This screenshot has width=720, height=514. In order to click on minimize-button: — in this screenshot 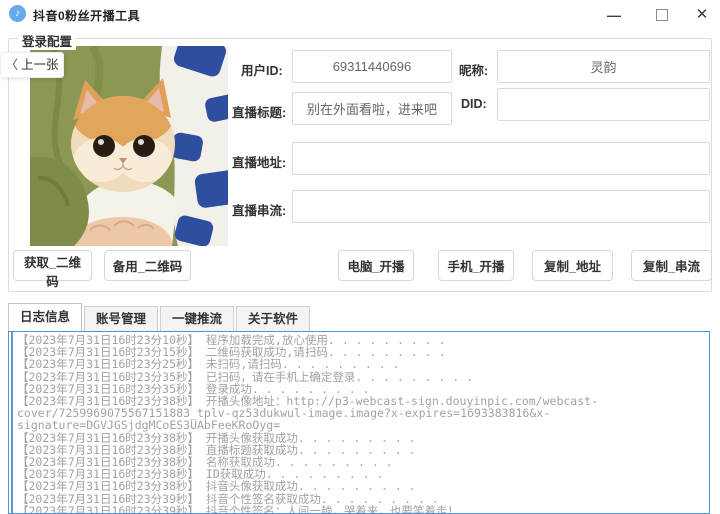, I will do `click(614, 14)`.